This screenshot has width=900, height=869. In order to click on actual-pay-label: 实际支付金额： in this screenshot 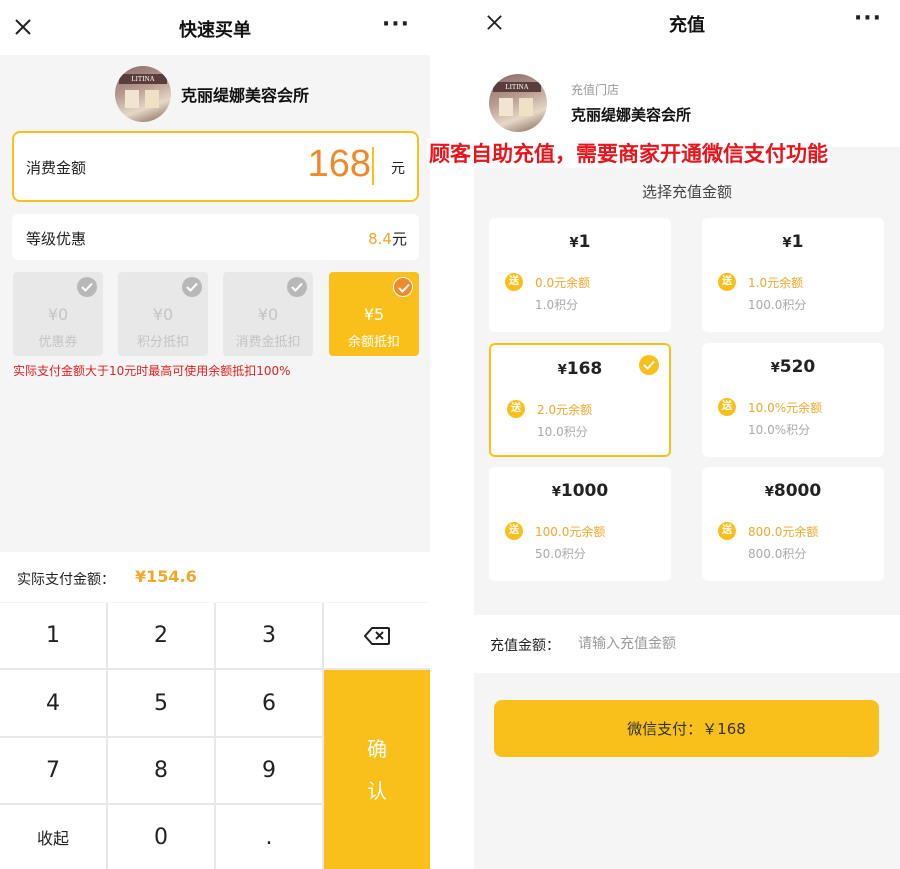, I will do `click(66, 580)`.